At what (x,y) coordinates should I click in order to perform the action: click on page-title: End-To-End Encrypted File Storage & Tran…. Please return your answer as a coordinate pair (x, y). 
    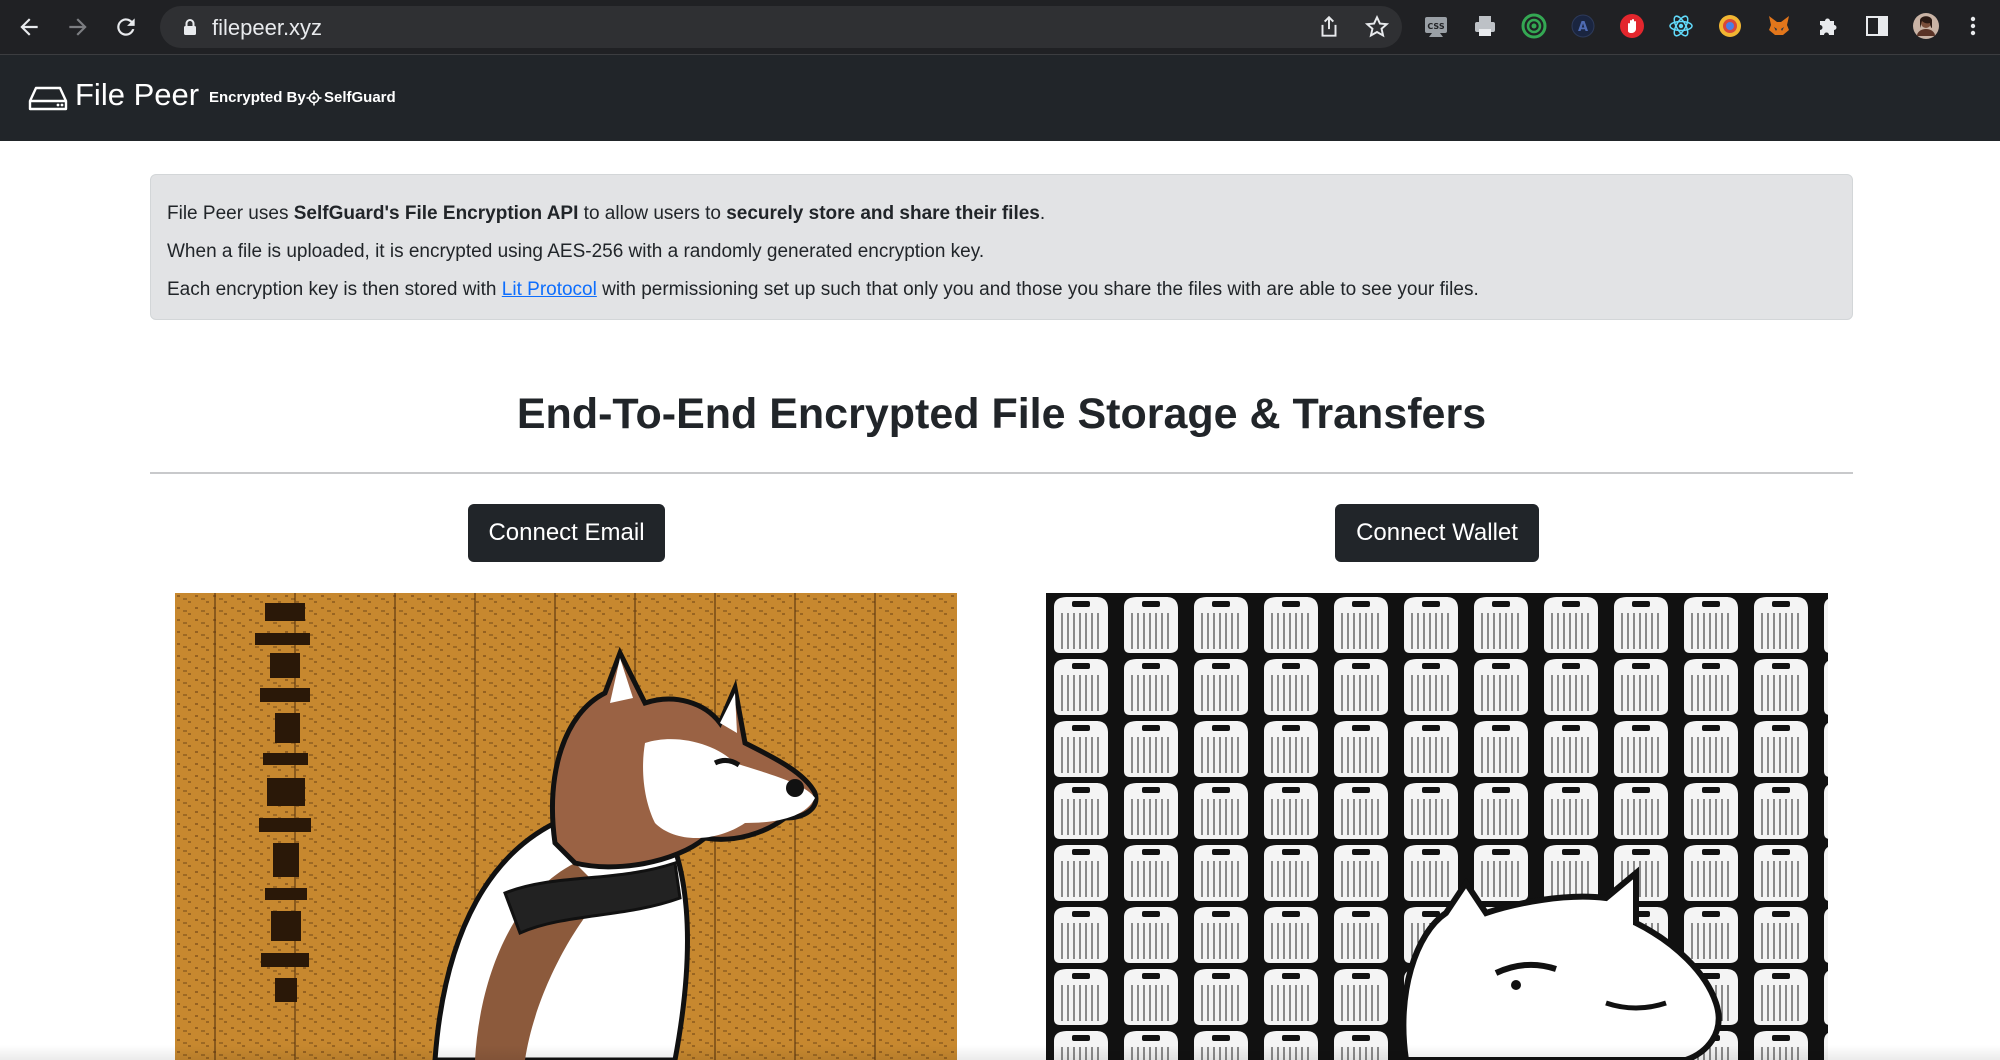
    Looking at the image, I should click on (1001, 414).